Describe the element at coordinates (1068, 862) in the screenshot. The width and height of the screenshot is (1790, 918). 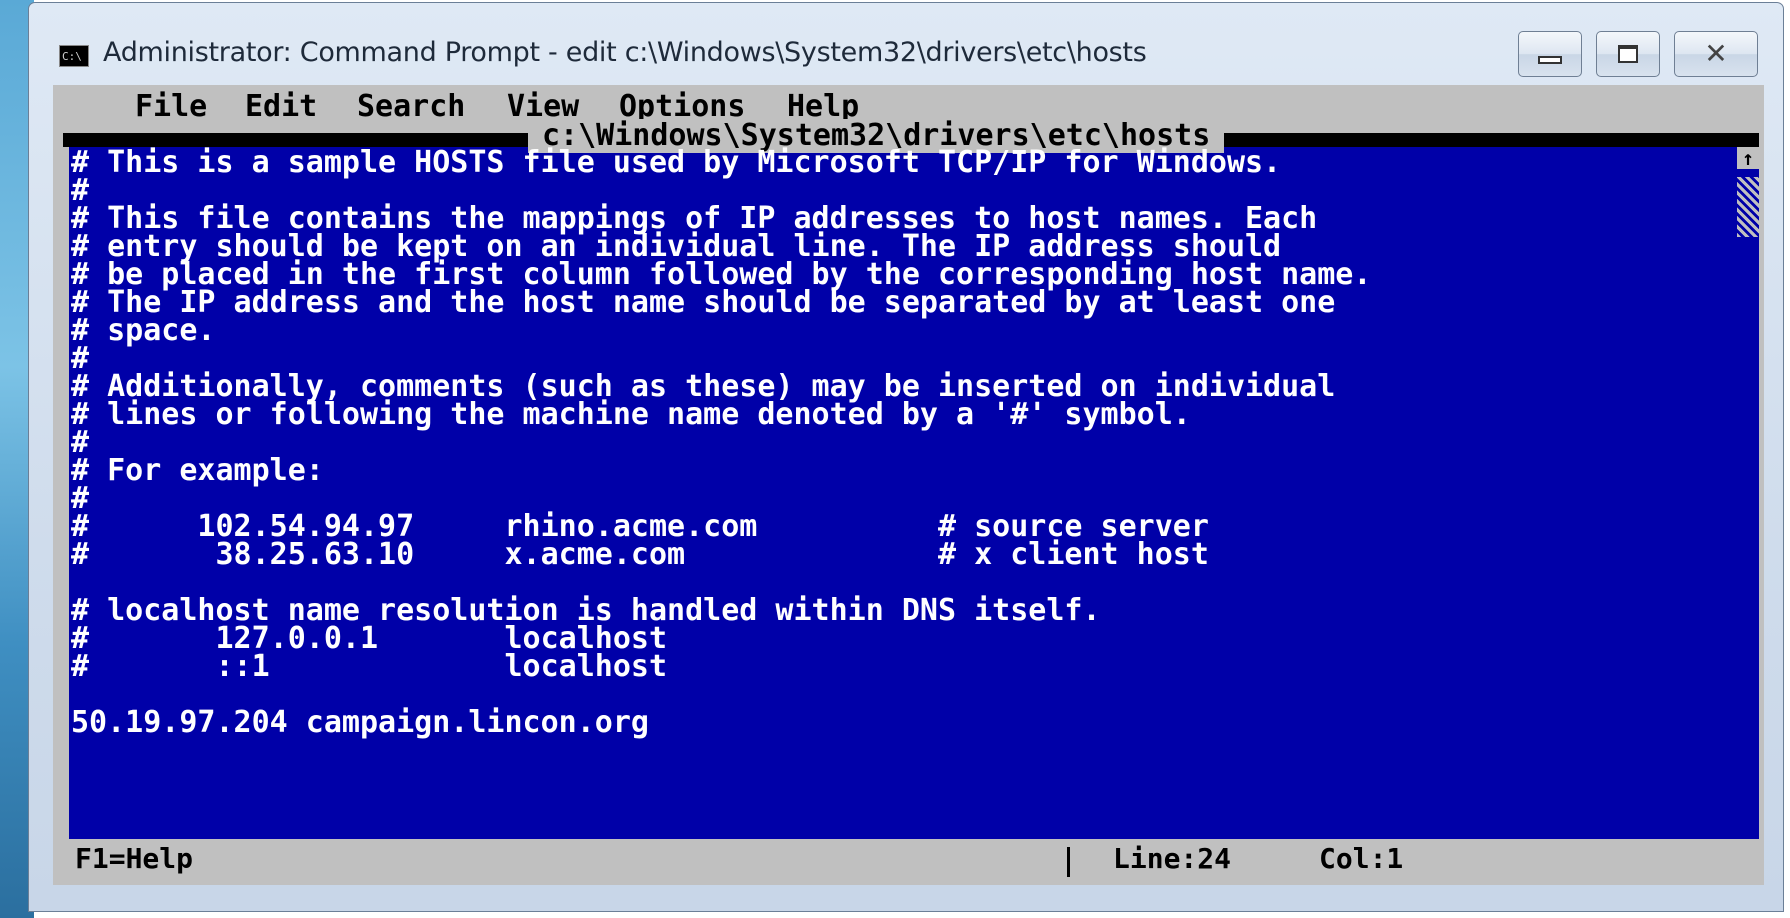
I see `status-divider` at that location.